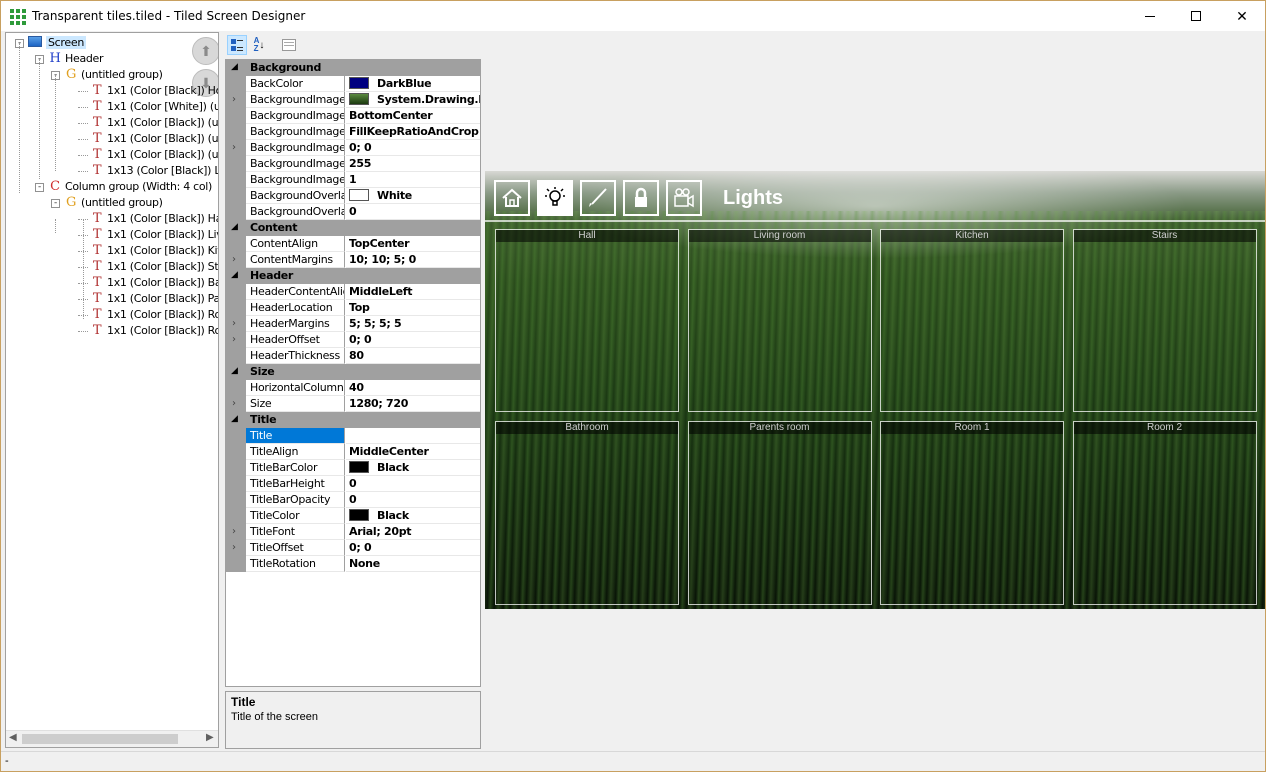 This screenshot has height=772, width=1266. I want to click on property-row: TitleRotation None, so click(353, 564).